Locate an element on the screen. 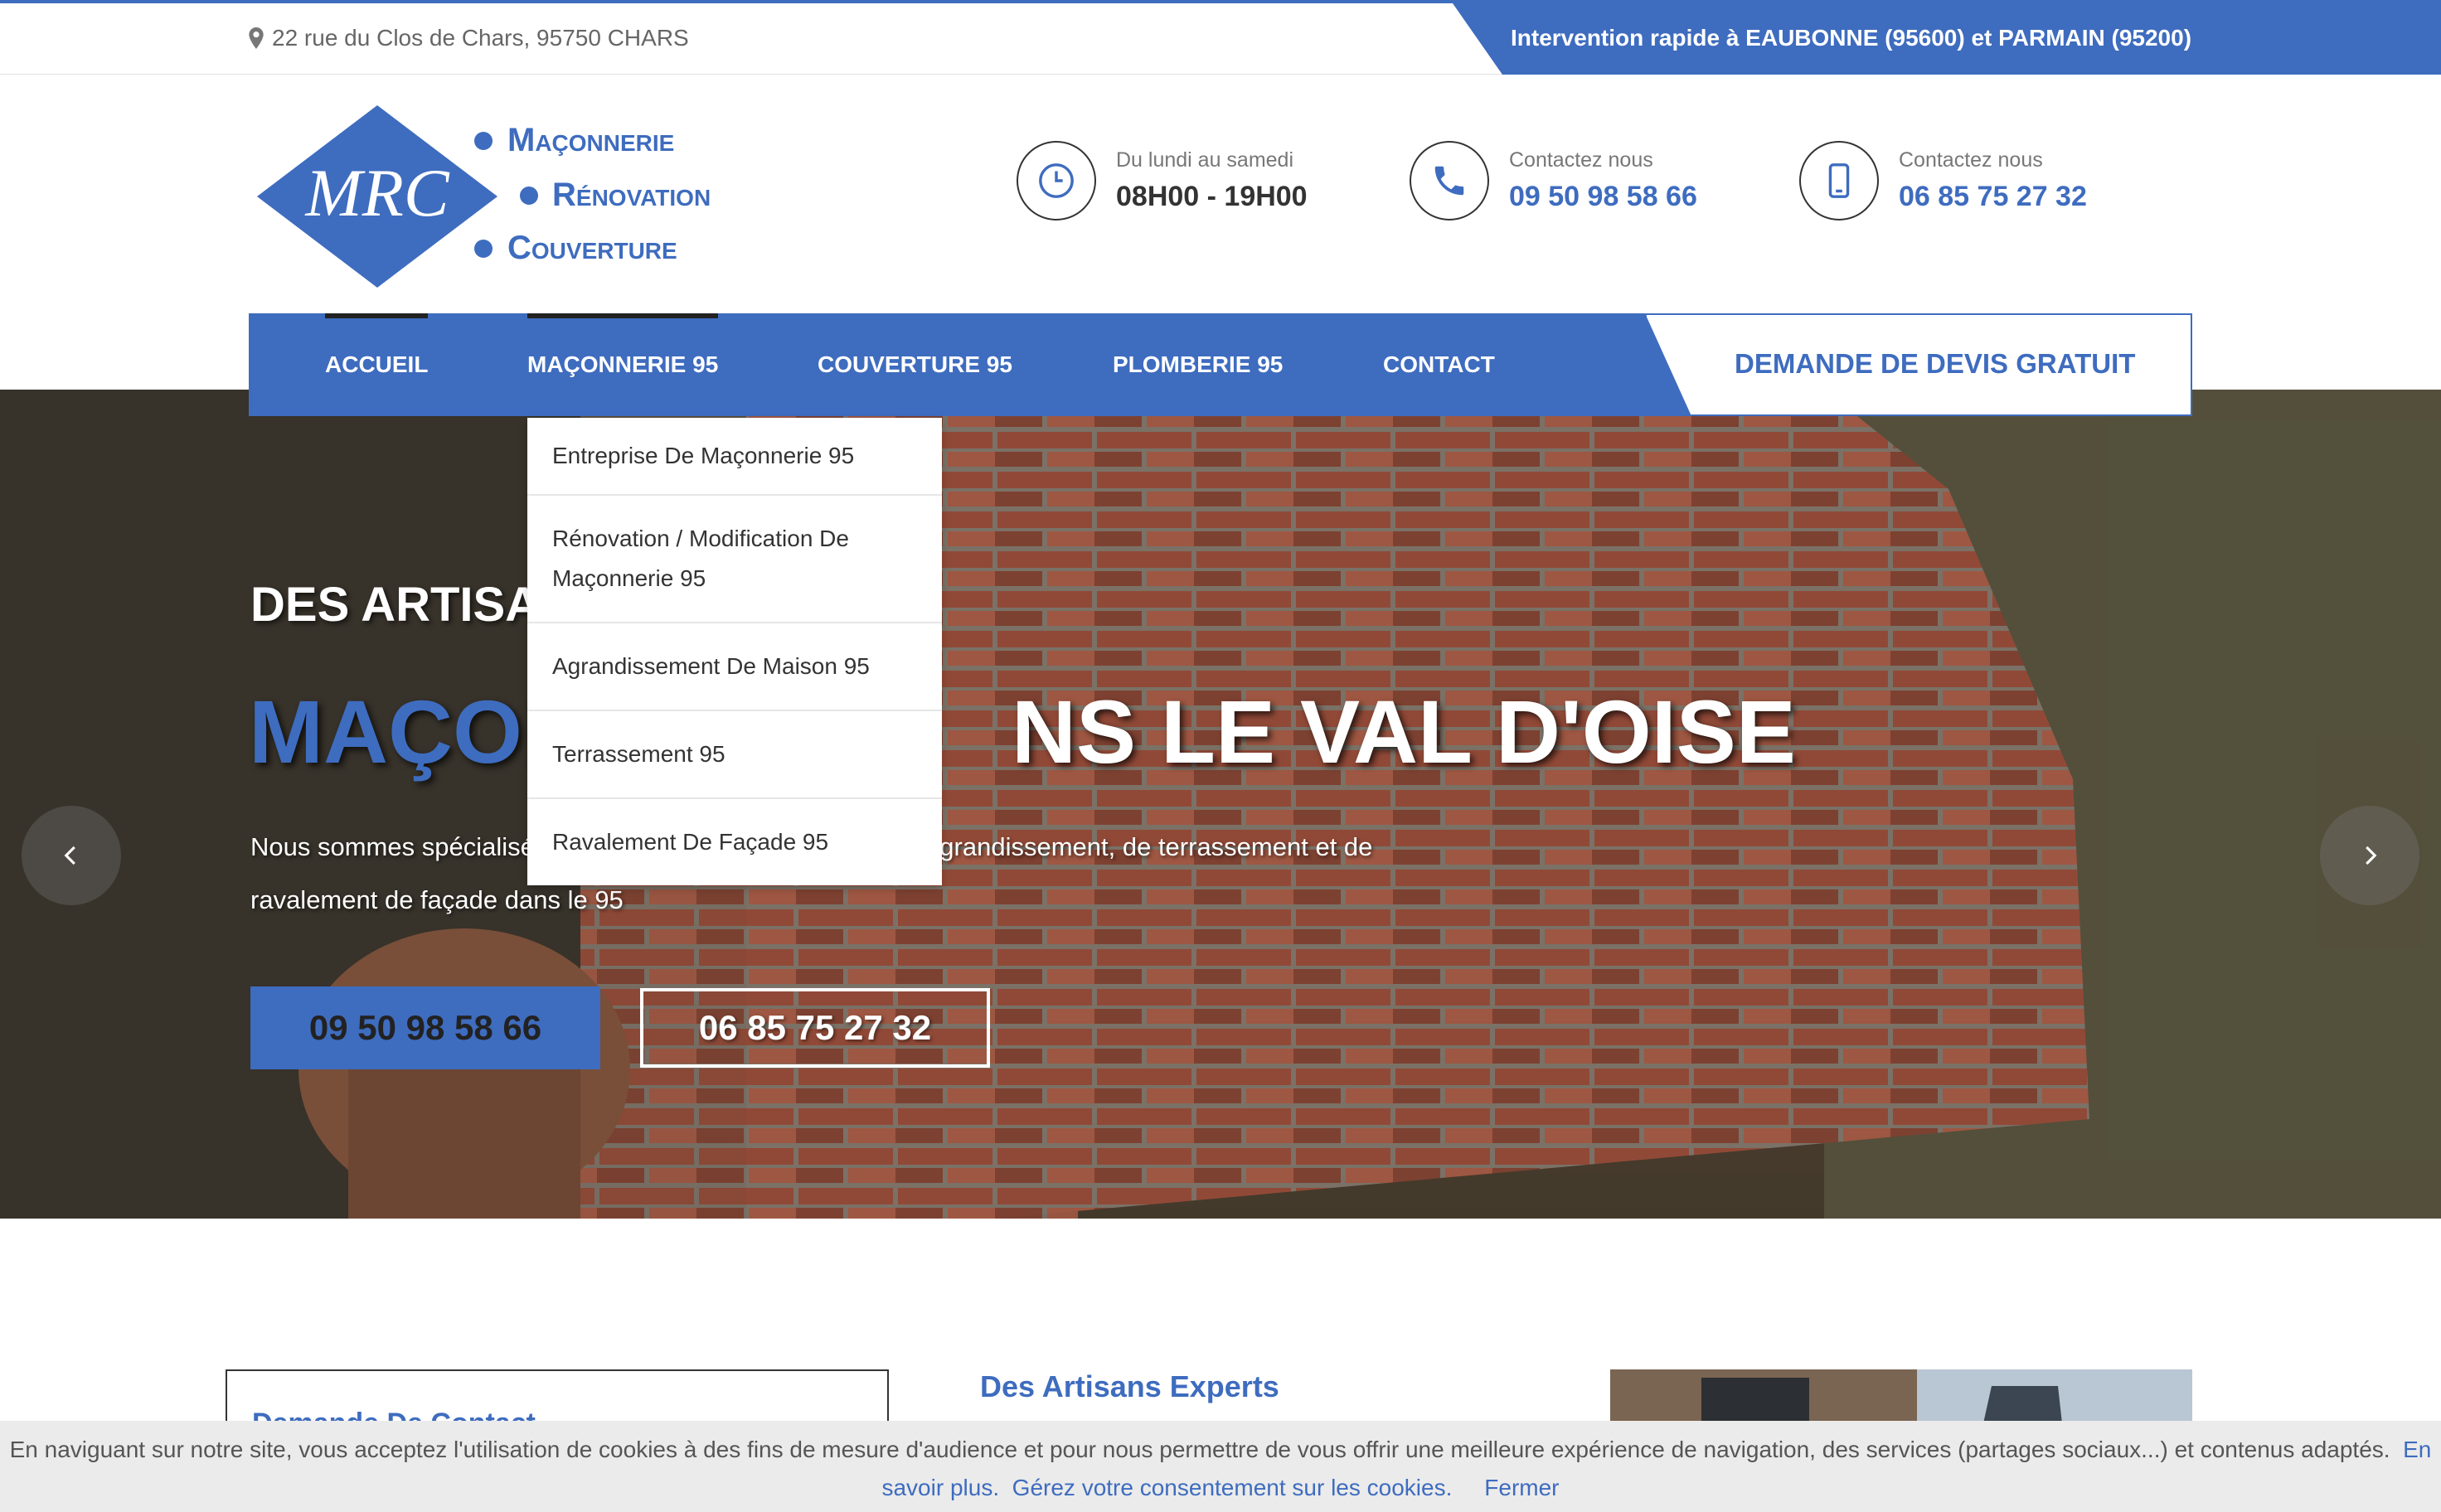 This screenshot has width=2441, height=1512. mobile-label: Contactez nous is located at coordinates (1971, 160).